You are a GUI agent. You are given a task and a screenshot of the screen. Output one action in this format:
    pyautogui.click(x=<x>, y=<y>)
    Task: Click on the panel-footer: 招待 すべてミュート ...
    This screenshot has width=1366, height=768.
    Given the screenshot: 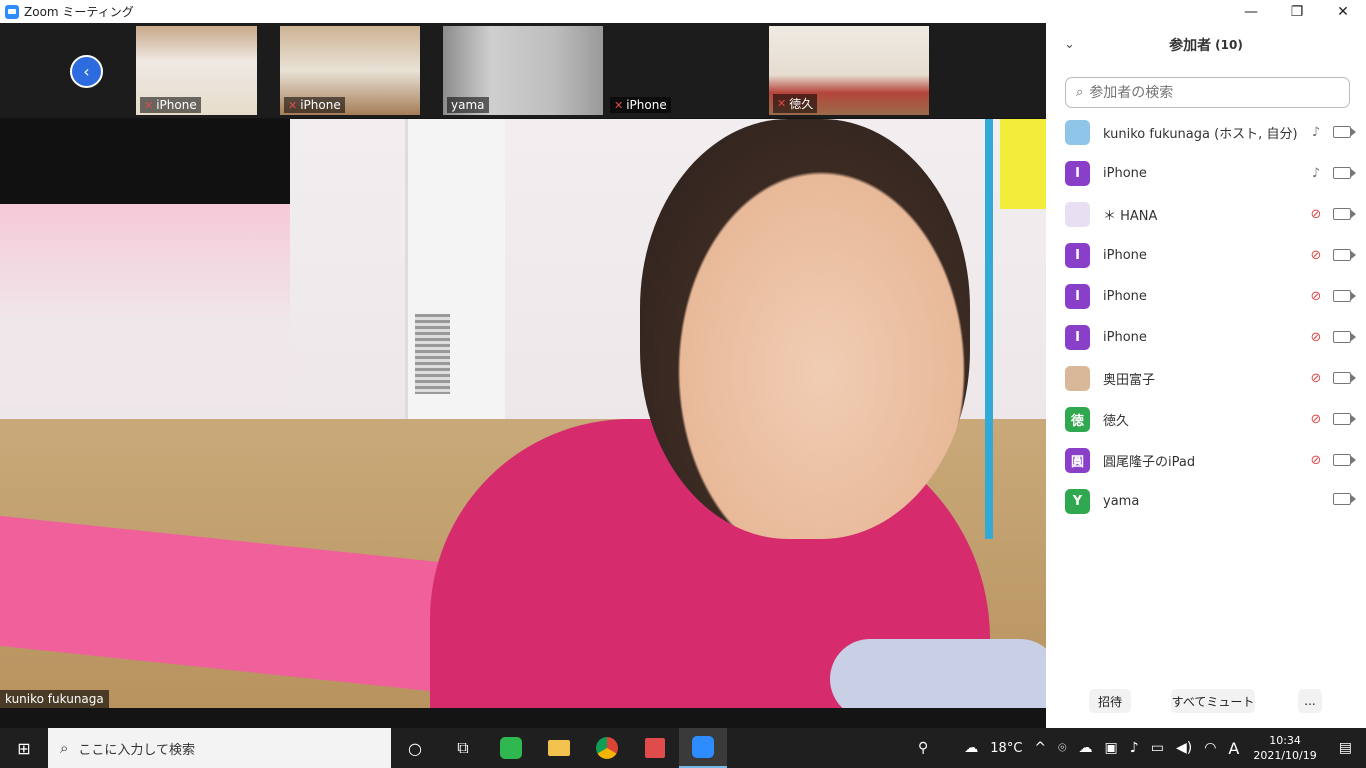 What is the action you would take?
    pyautogui.click(x=1206, y=701)
    